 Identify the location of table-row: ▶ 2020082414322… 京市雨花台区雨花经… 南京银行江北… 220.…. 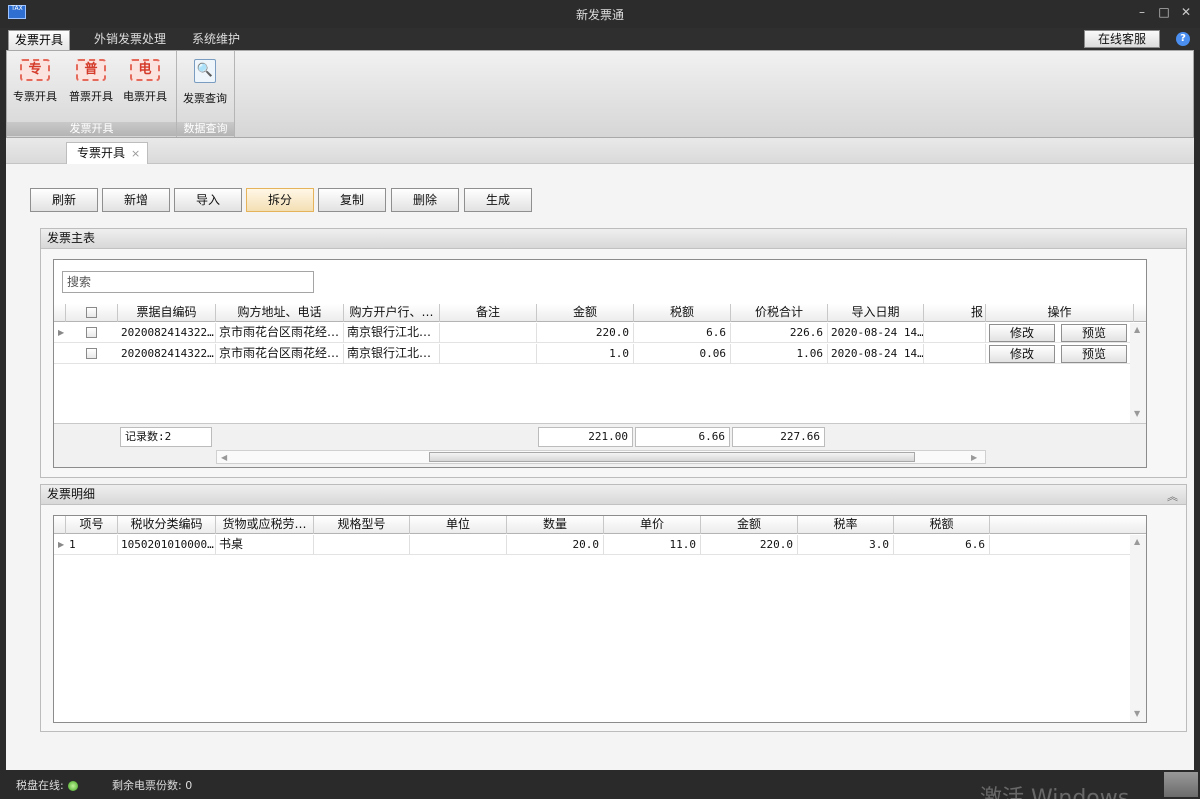
(593, 333).